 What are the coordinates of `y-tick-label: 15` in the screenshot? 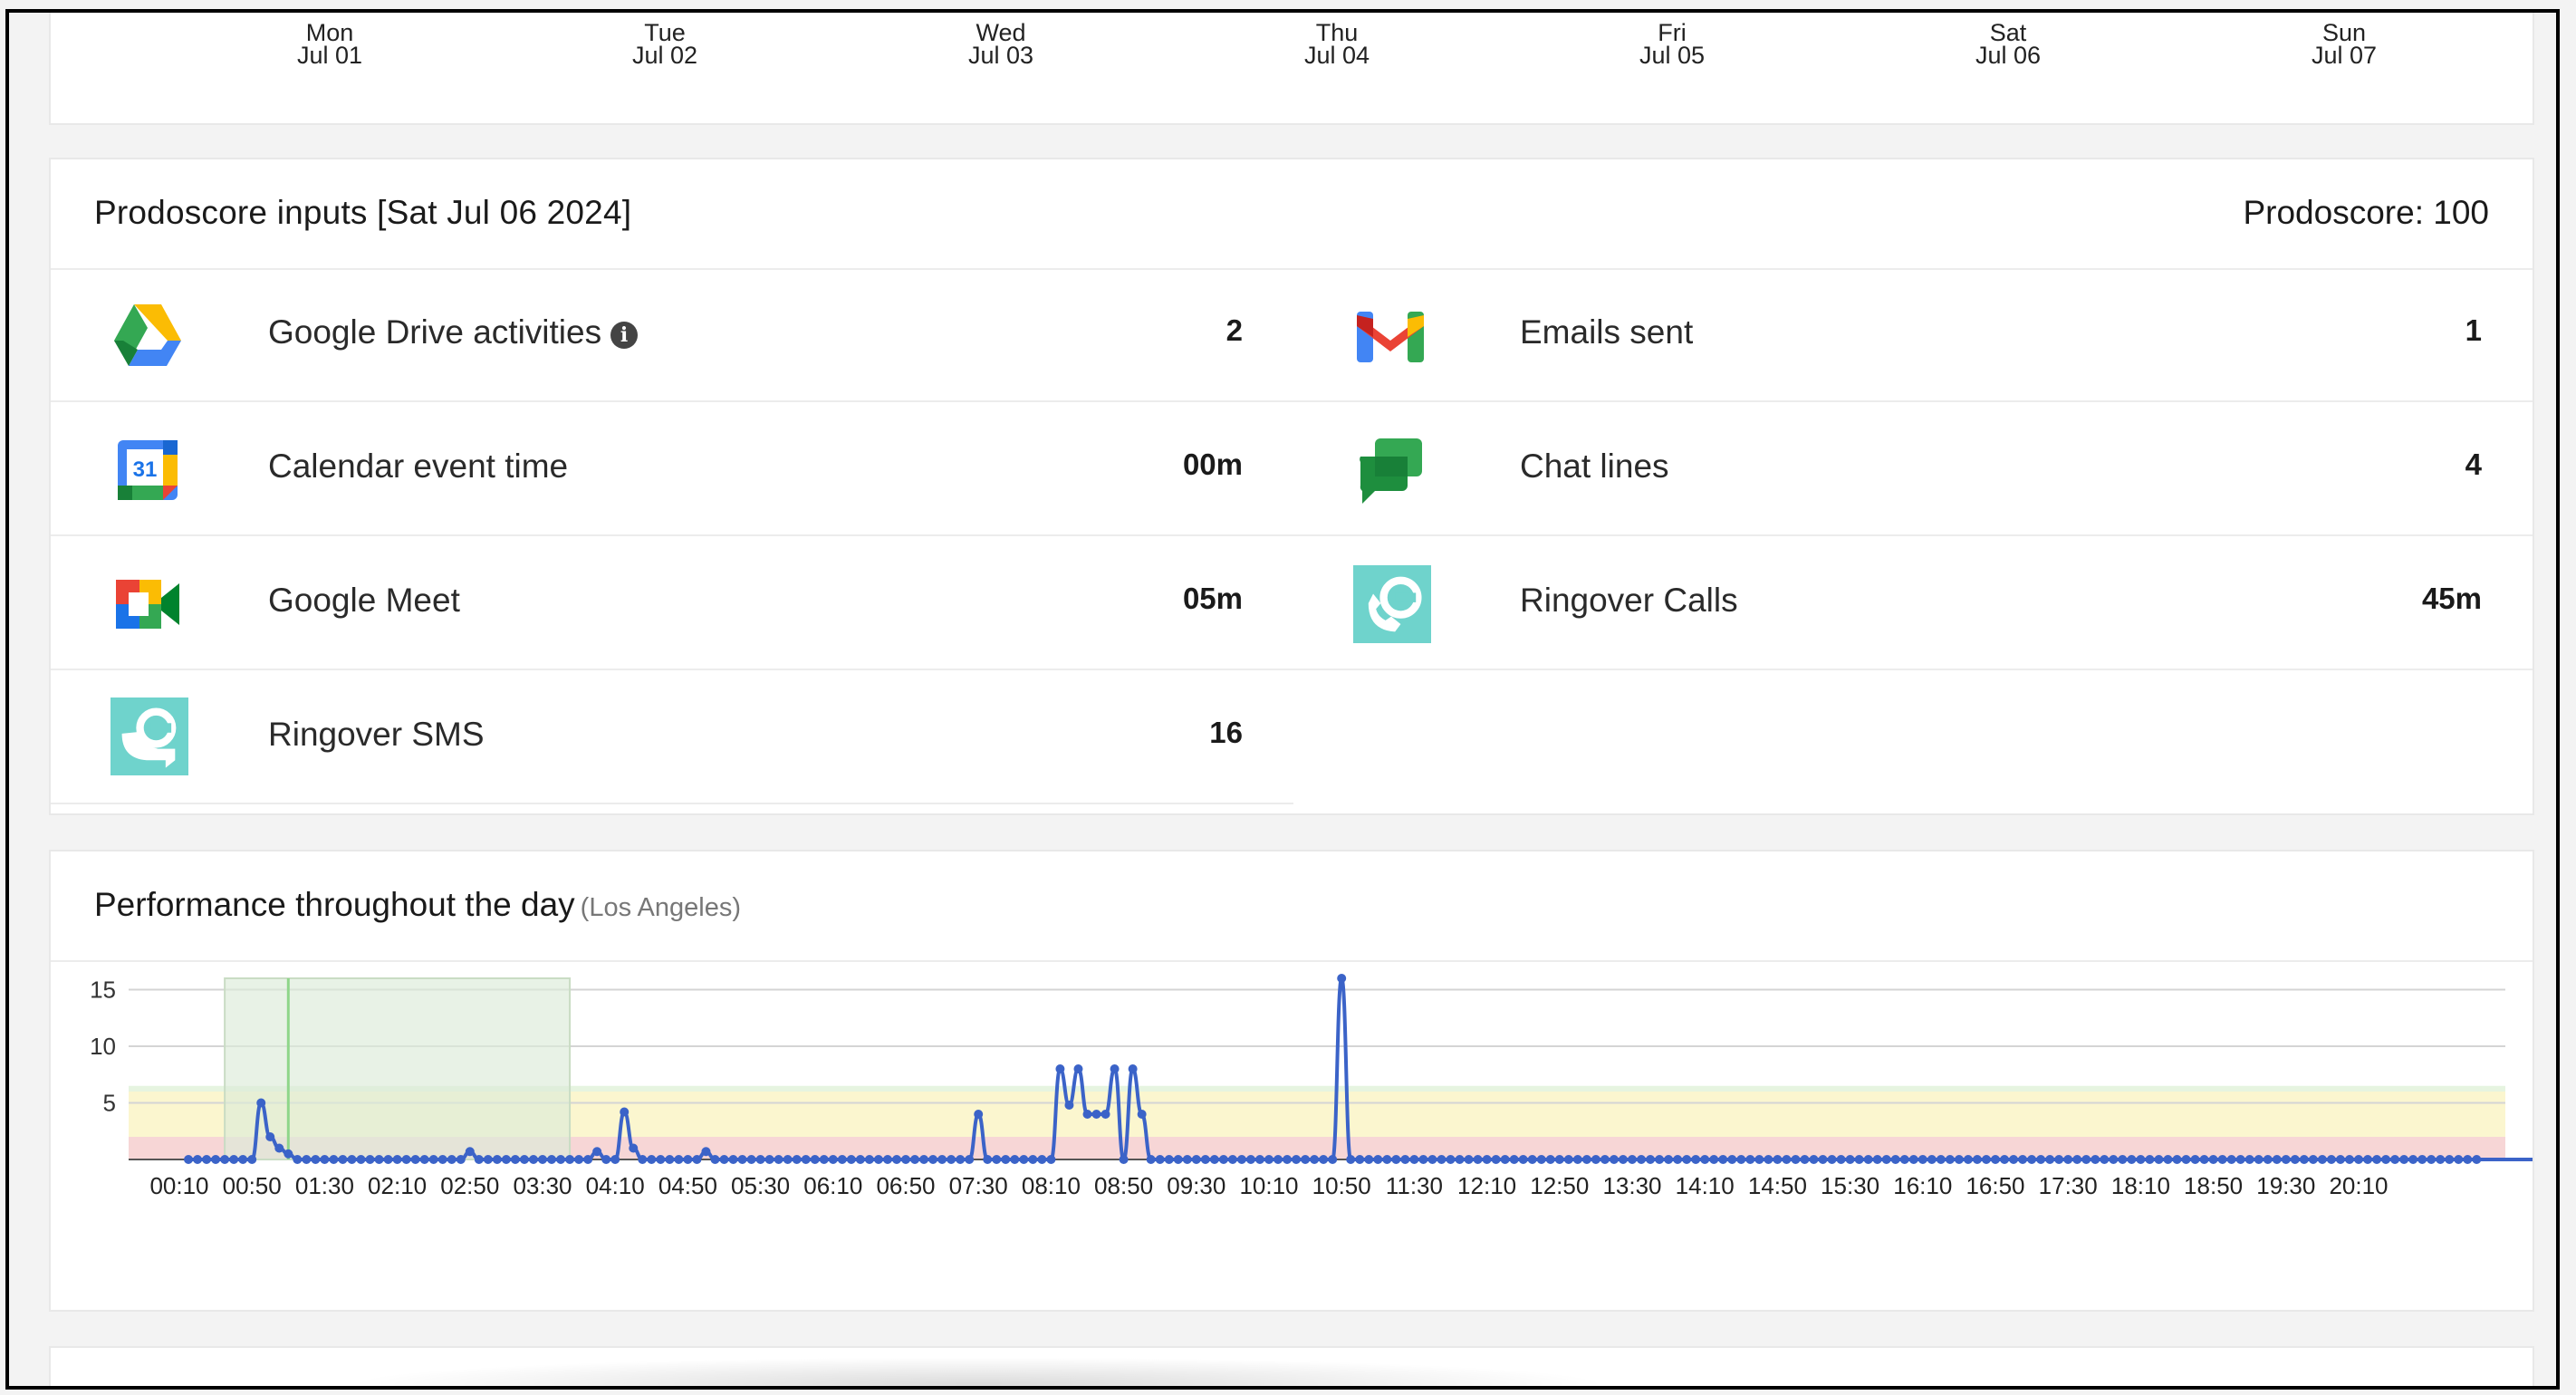 It's located at (103, 990).